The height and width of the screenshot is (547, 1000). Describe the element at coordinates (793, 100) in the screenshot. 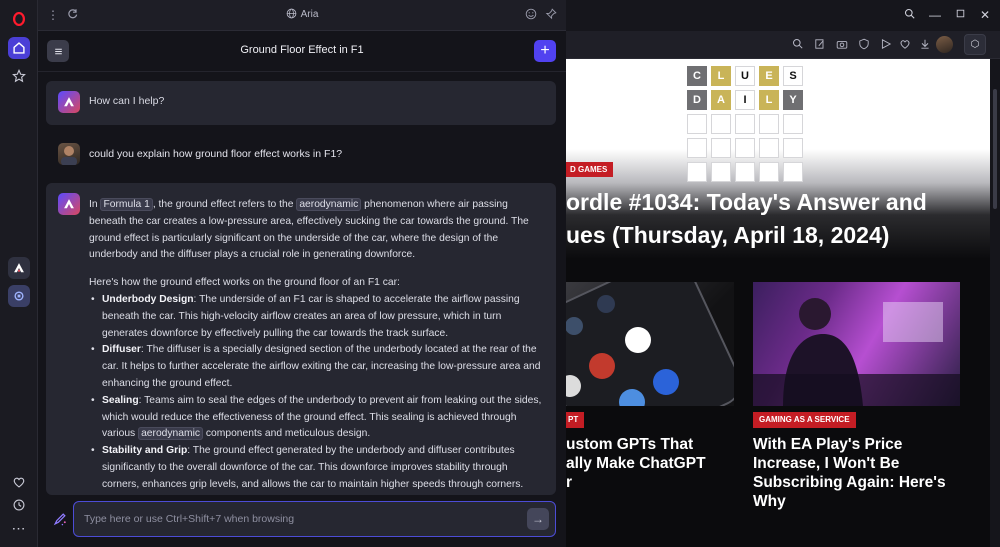

I see `grid-cell: Y` at that location.